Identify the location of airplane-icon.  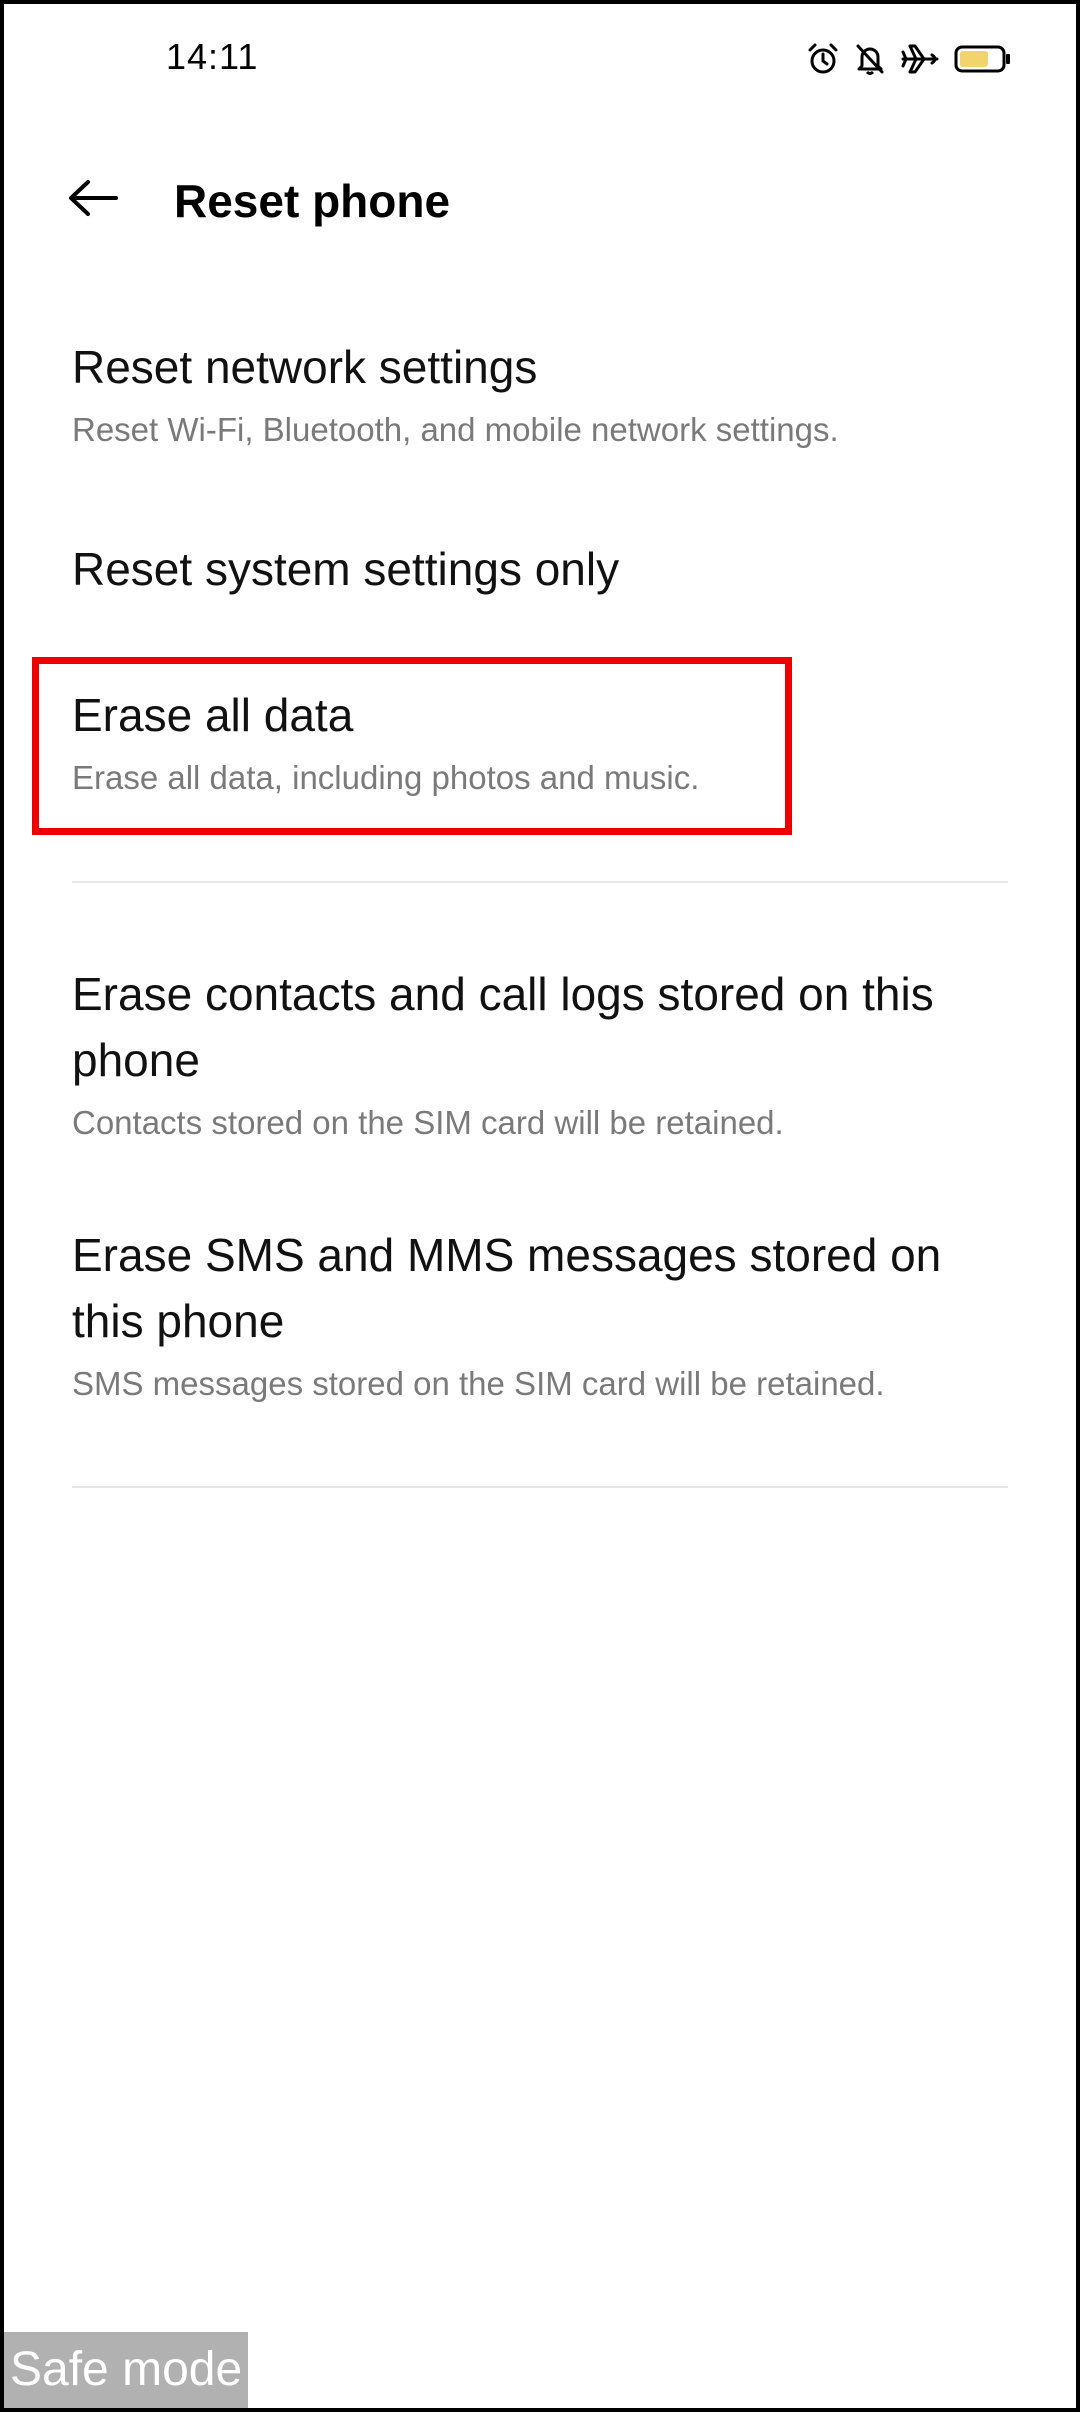
(920, 59).